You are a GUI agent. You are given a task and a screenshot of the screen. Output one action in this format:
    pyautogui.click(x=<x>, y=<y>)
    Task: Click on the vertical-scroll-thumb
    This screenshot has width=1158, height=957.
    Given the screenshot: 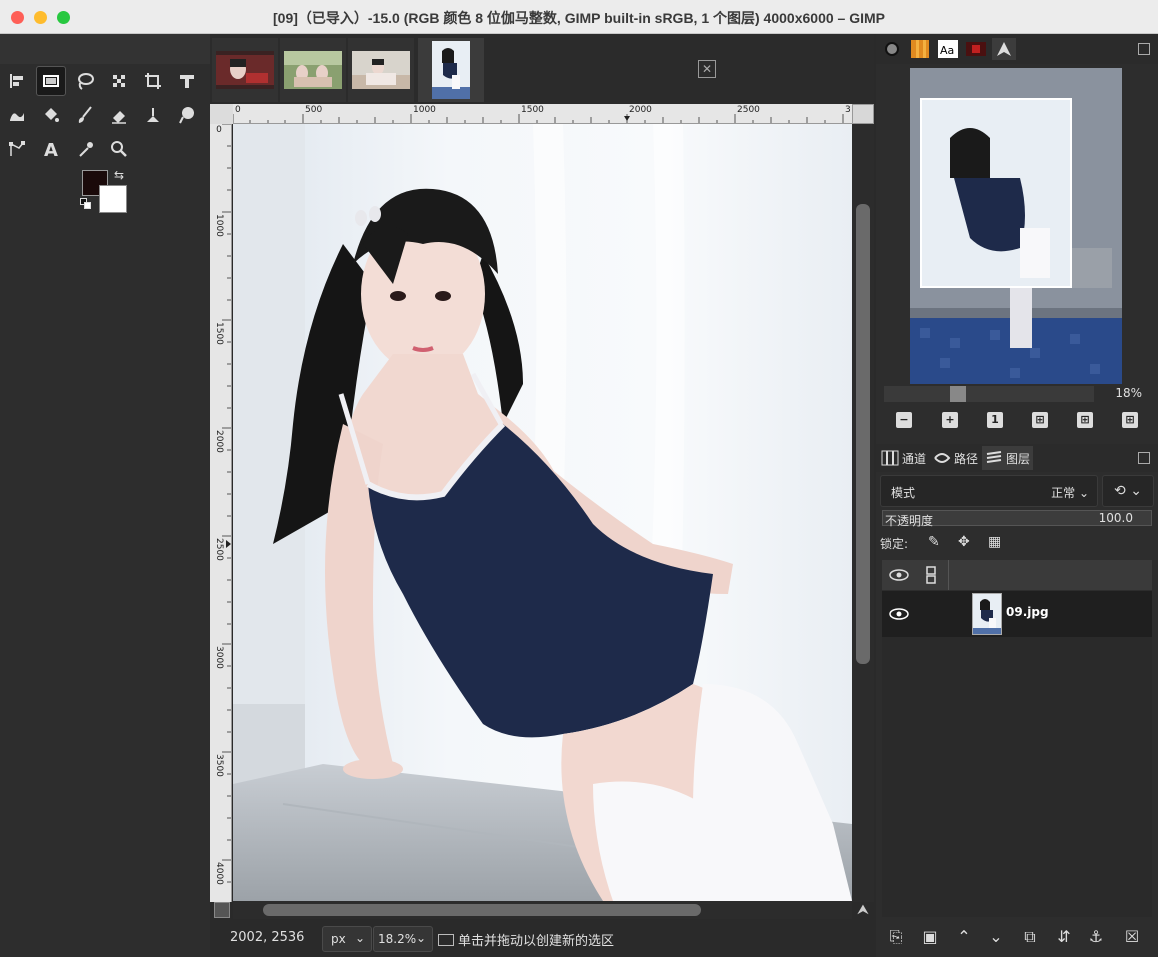 What is the action you would take?
    pyautogui.click(x=863, y=434)
    